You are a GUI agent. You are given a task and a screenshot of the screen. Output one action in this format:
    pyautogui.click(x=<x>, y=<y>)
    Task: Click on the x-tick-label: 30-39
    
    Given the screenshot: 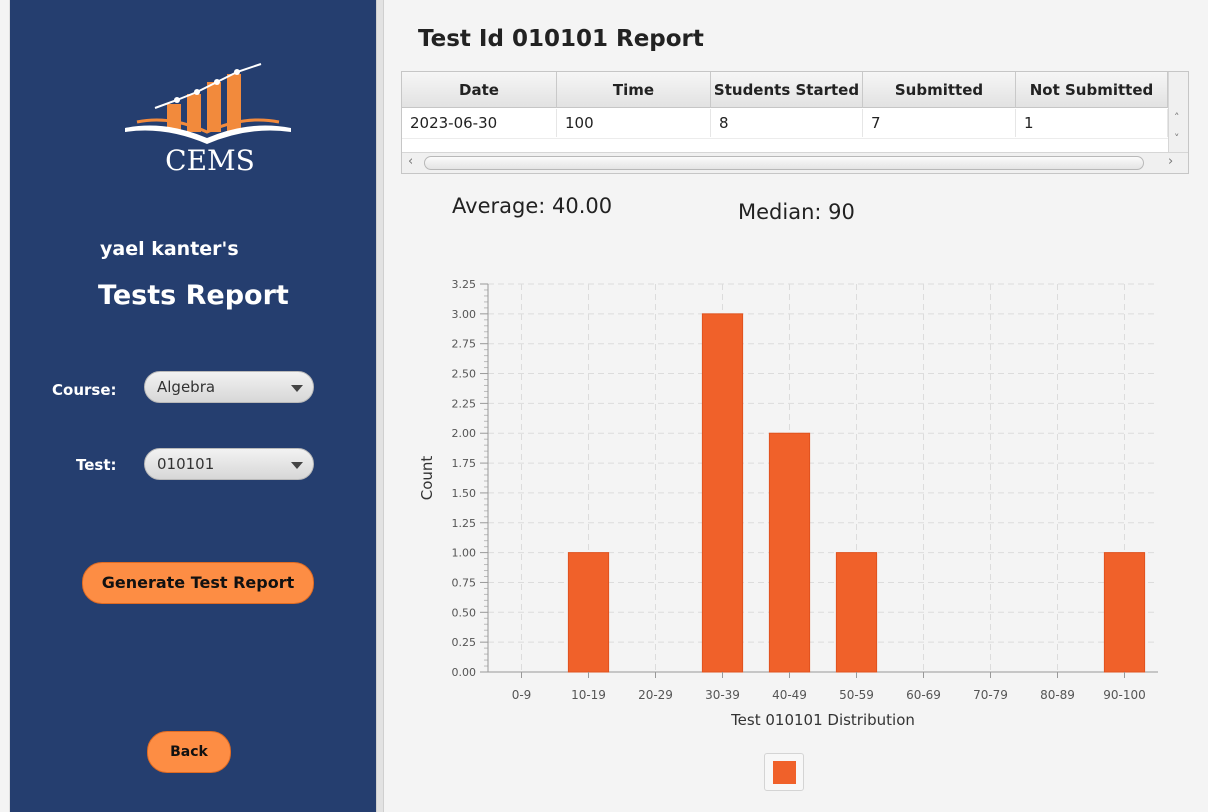 What is the action you would take?
    pyautogui.click(x=722, y=695)
    